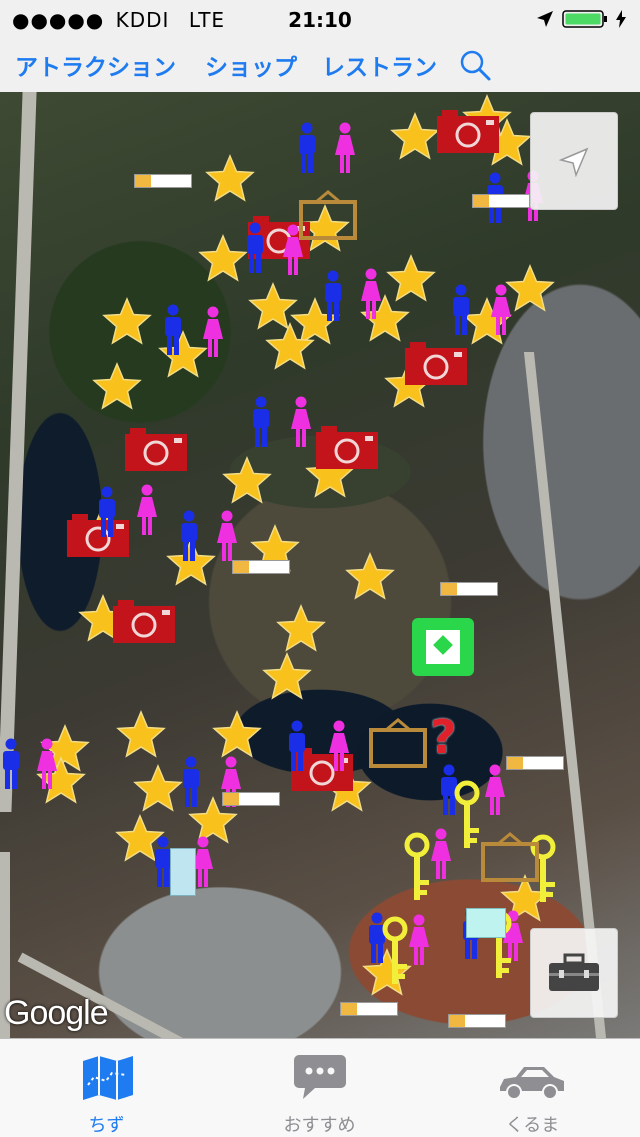 Image resolution: width=640 pixels, height=1137 pixels. I want to click on car-icon, so click(532, 1083).